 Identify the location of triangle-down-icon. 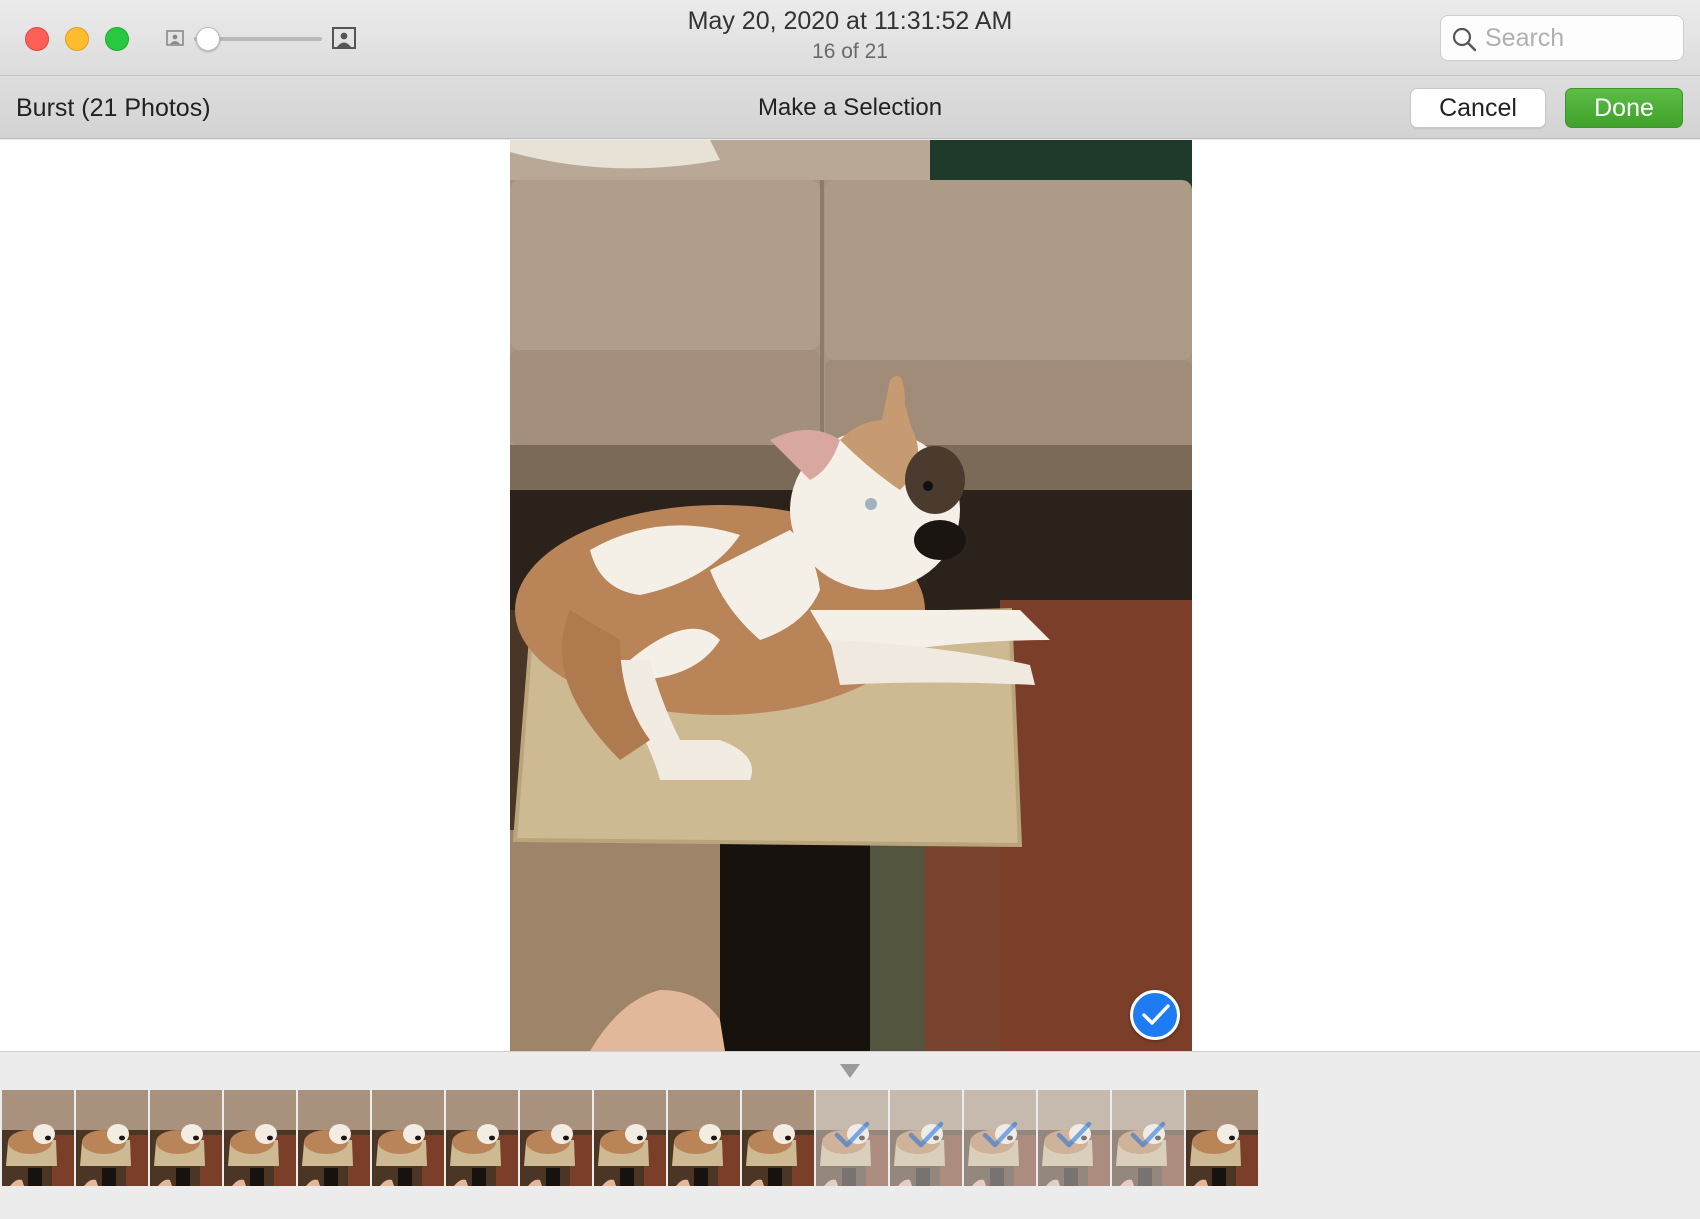
(850, 1071).